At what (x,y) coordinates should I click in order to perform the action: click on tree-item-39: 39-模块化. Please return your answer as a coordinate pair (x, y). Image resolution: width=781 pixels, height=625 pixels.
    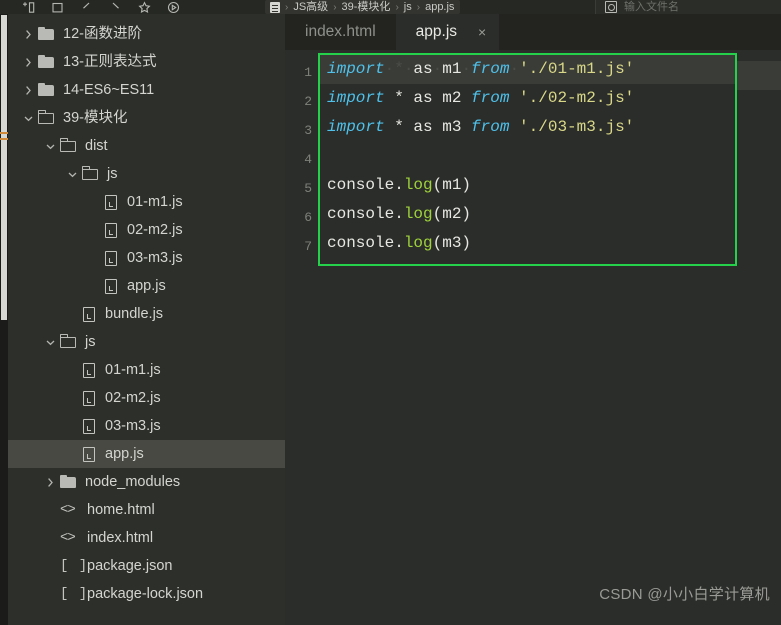
    Looking at the image, I should click on (146, 118).